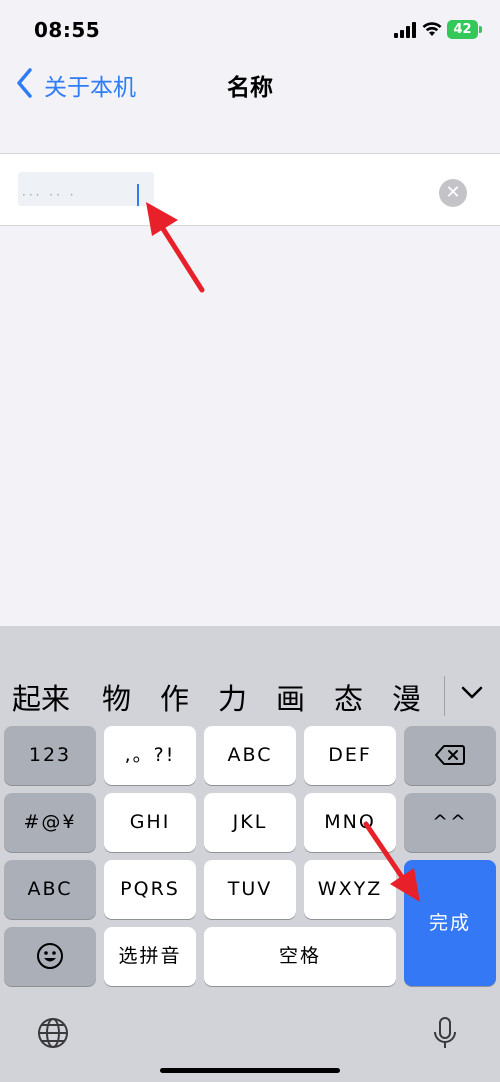 Image resolution: width=500 pixels, height=1082 pixels. Describe the element at coordinates (150, 956) in the screenshot. I see `key-select-pinyin: 选拼音` at that location.